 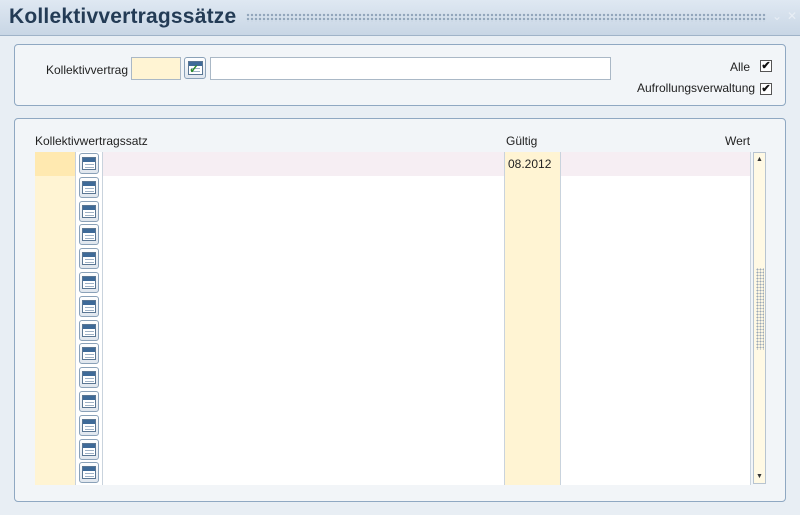 What do you see at coordinates (195, 68) in the screenshot?
I see `kollektivvertrag-lov-button: ✓` at bounding box center [195, 68].